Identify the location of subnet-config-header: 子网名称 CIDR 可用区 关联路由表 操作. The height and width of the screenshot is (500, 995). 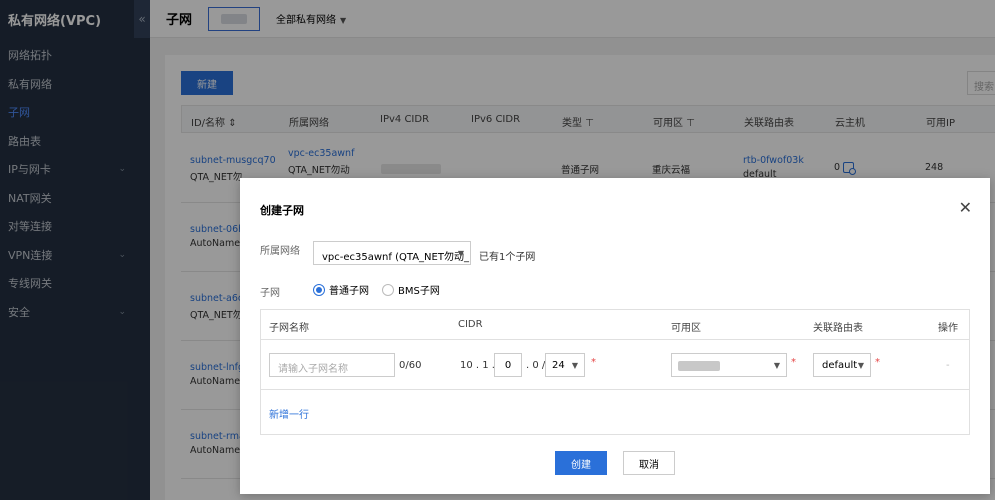
(615, 325).